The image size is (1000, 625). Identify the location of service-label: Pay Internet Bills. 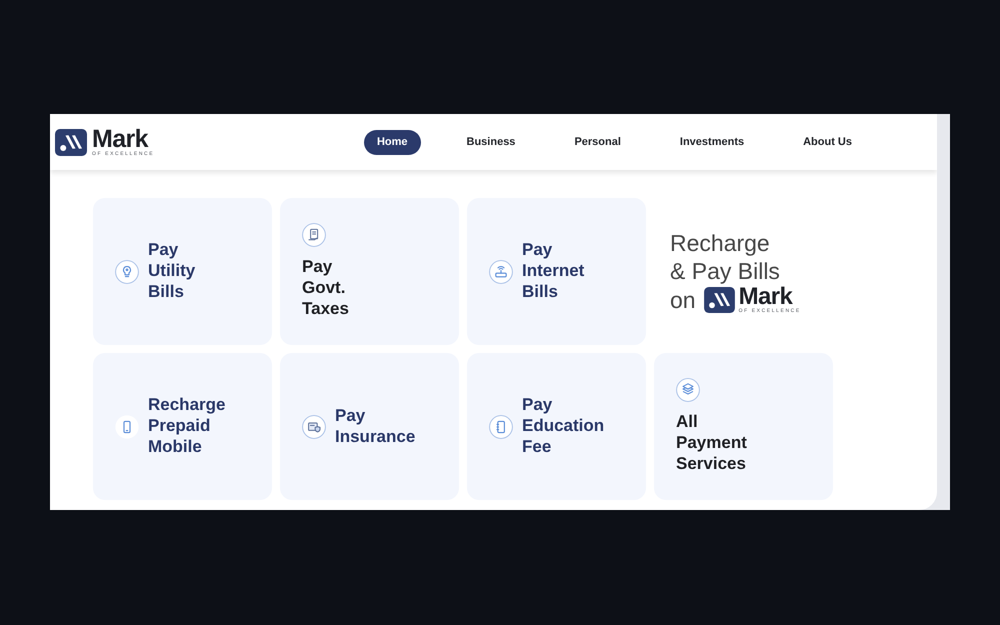
(553, 271).